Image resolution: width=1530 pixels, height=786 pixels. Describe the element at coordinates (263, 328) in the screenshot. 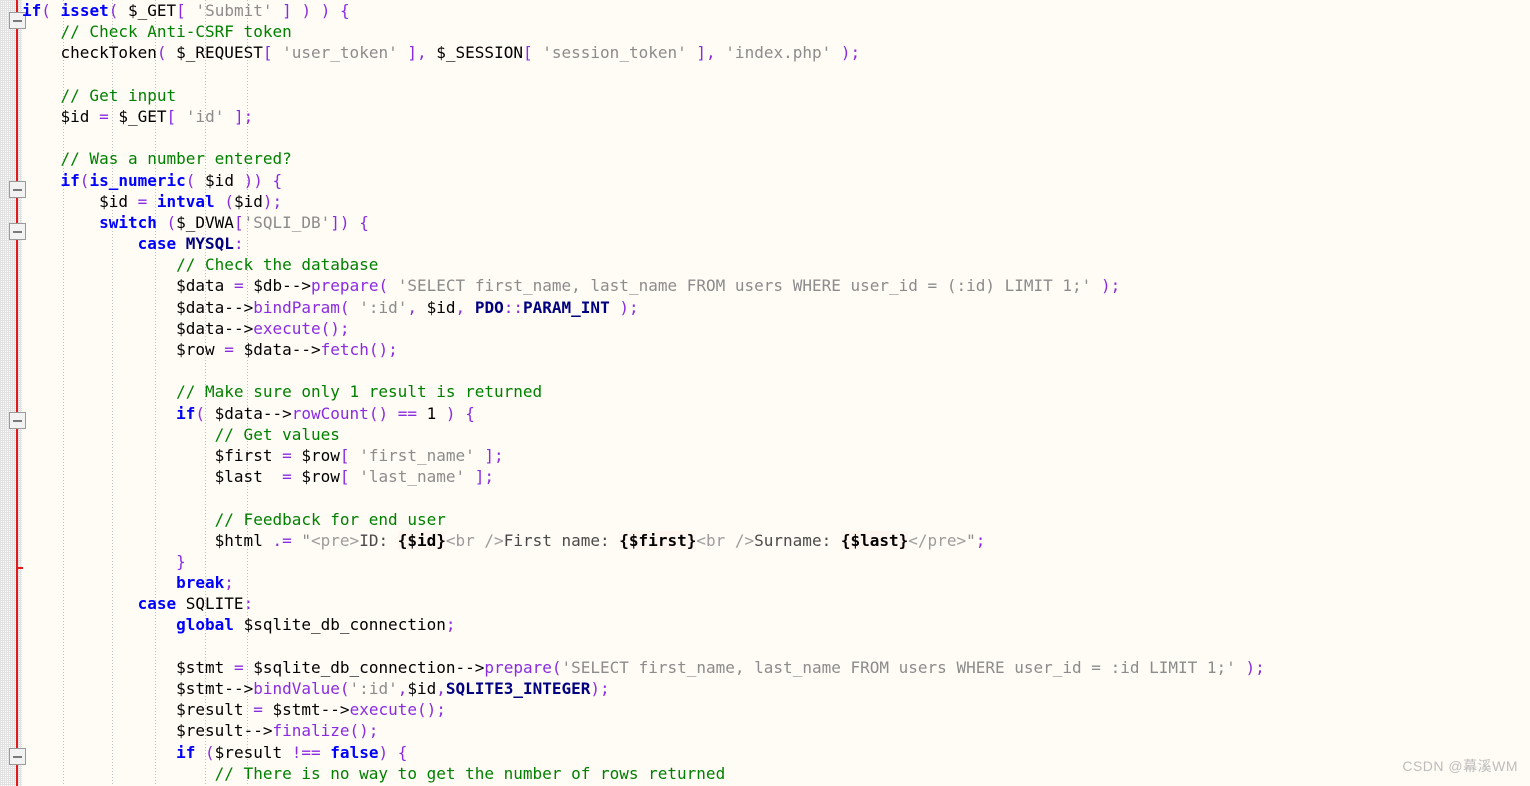

I see `code-line: $data-->execute();` at that location.